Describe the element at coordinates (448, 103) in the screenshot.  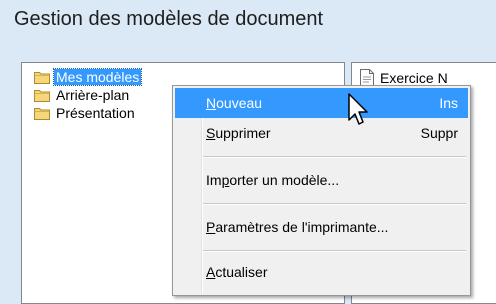
I see `menu-item-shortcut: Ins` at that location.